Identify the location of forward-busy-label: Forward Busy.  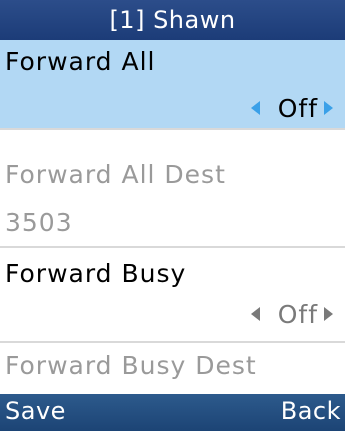
(96, 273).